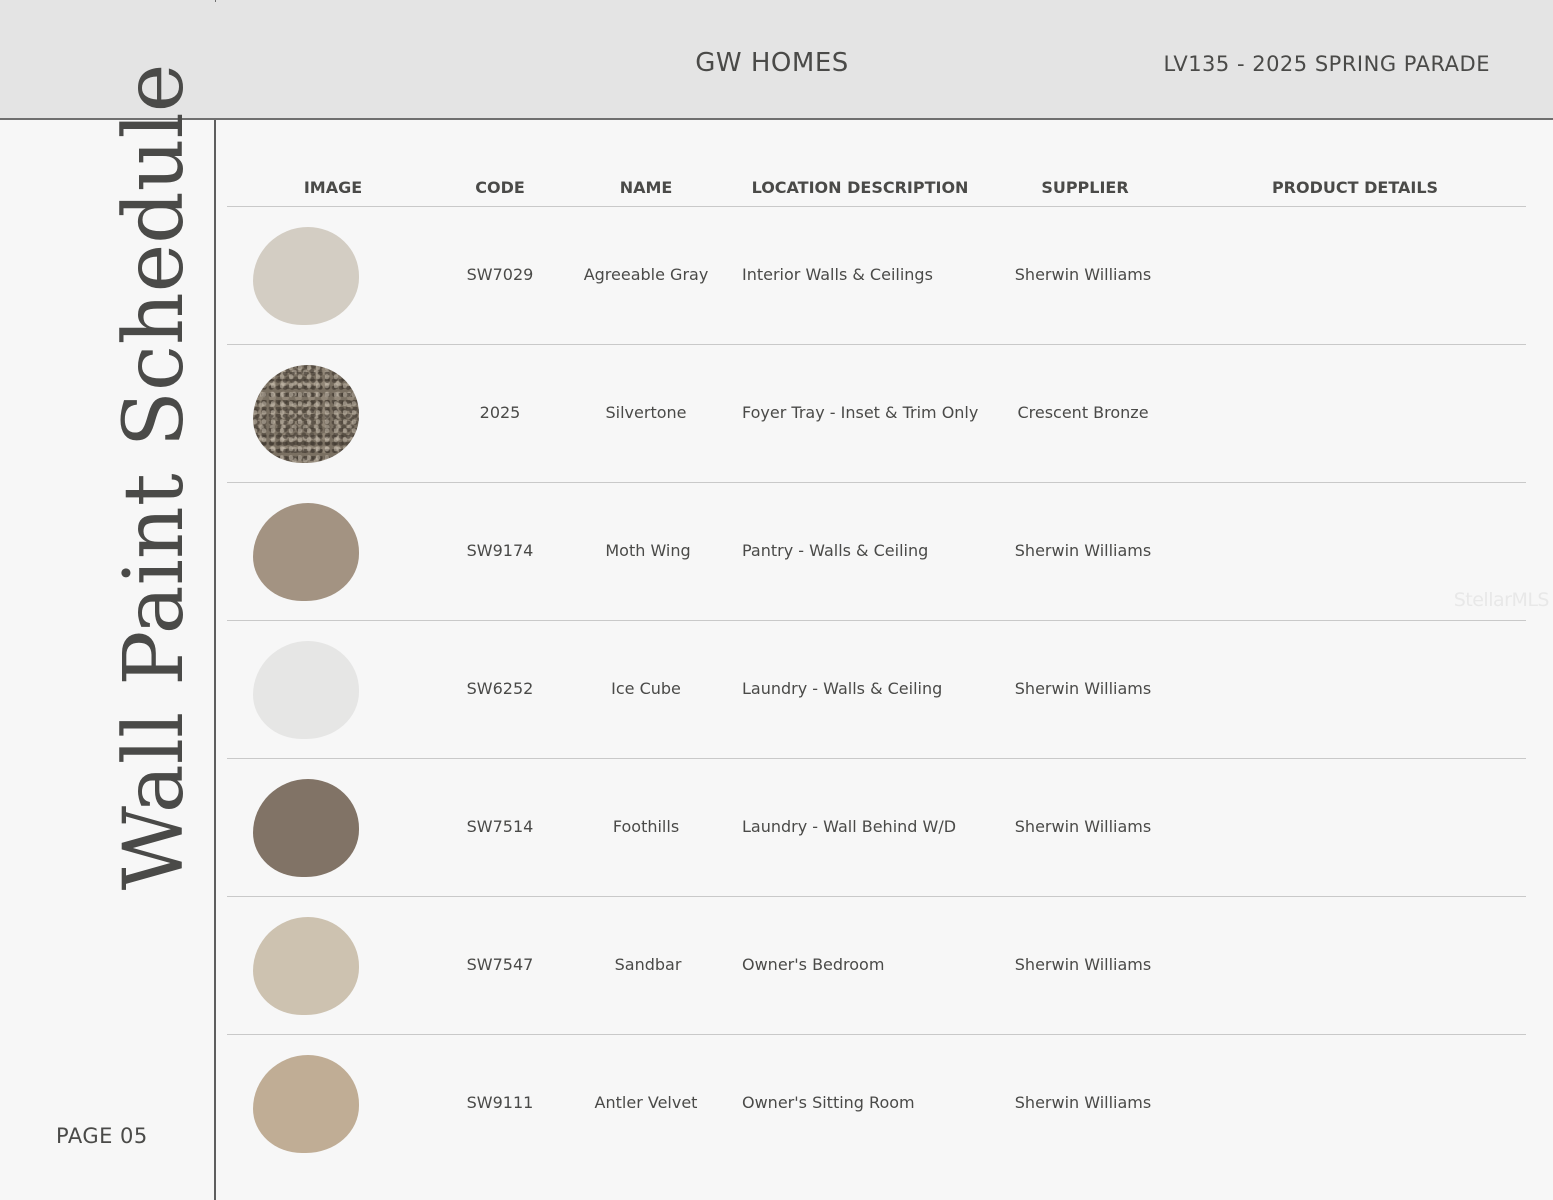 The height and width of the screenshot is (1200, 1553). What do you see at coordinates (648, 964) in the screenshot?
I see `paint-name: Sandbar` at bounding box center [648, 964].